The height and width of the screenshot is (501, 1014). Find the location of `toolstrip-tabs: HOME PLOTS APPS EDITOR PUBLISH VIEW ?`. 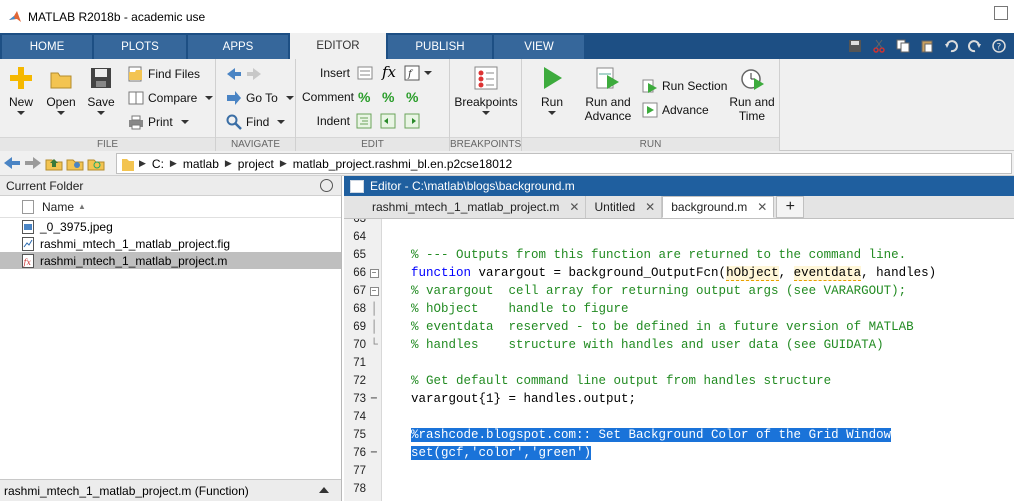

toolstrip-tabs: HOME PLOTS APPS EDITOR PUBLISH VIEW ? is located at coordinates (507, 46).